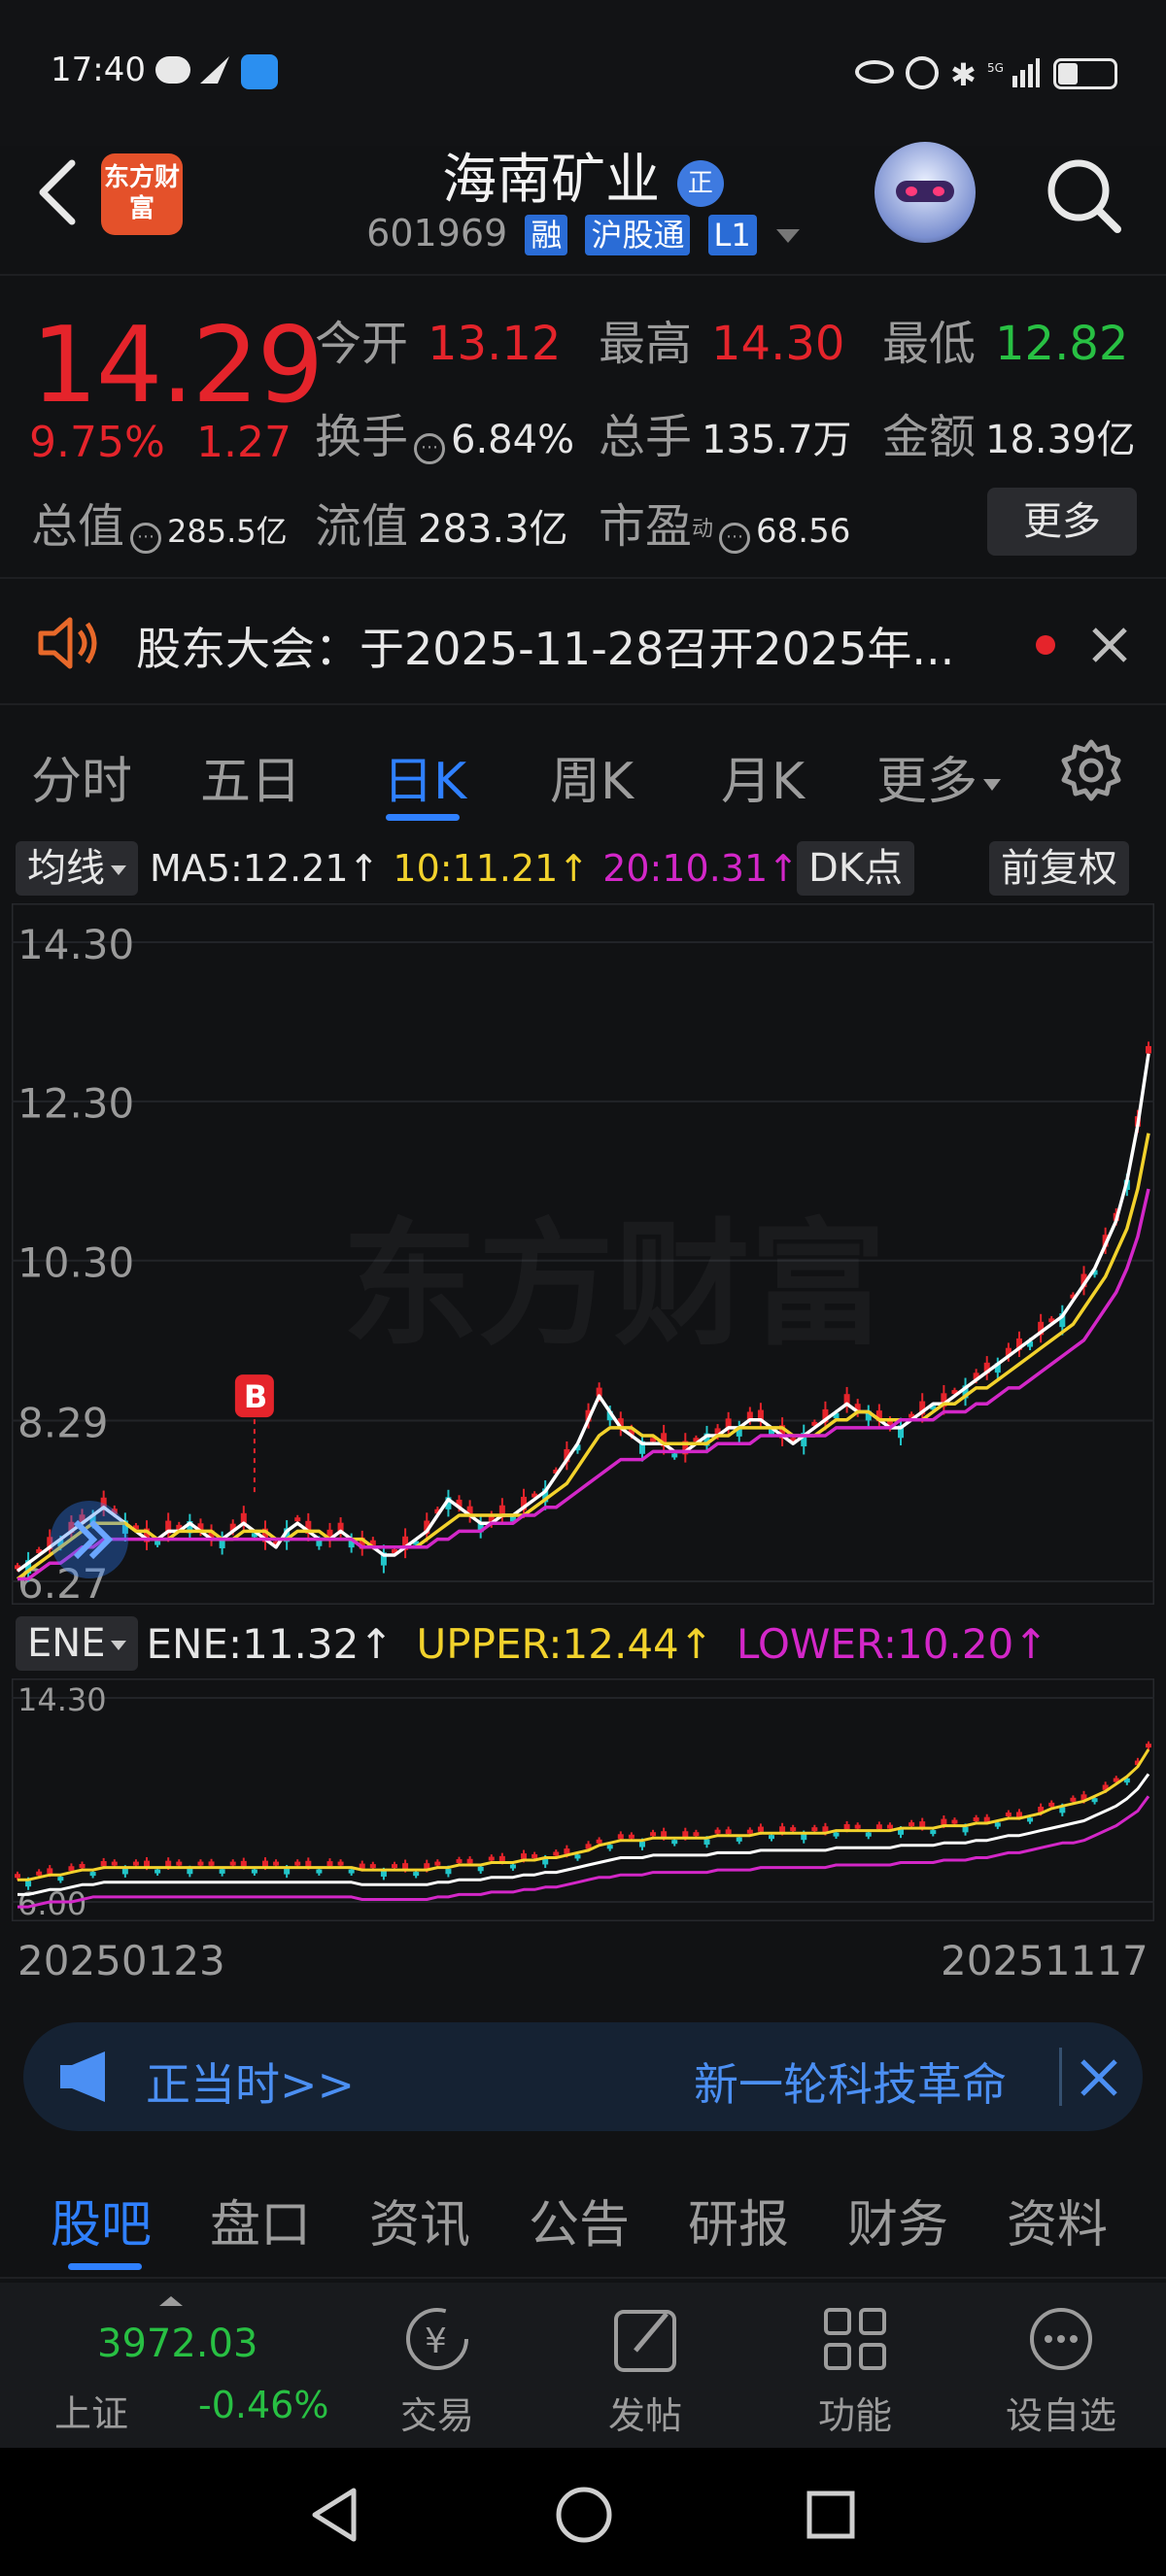  Describe the element at coordinates (1062, 522) in the screenshot. I see `more-button: 更多` at that location.